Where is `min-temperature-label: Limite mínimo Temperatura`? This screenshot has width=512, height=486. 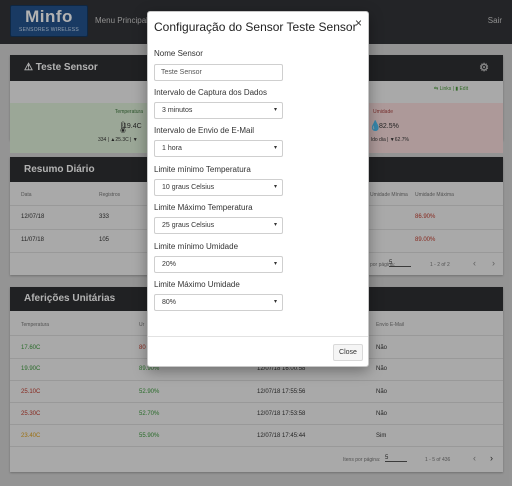 min-temperature-label: Limite mínimo Temperatura is located at coordinates (202, 169).